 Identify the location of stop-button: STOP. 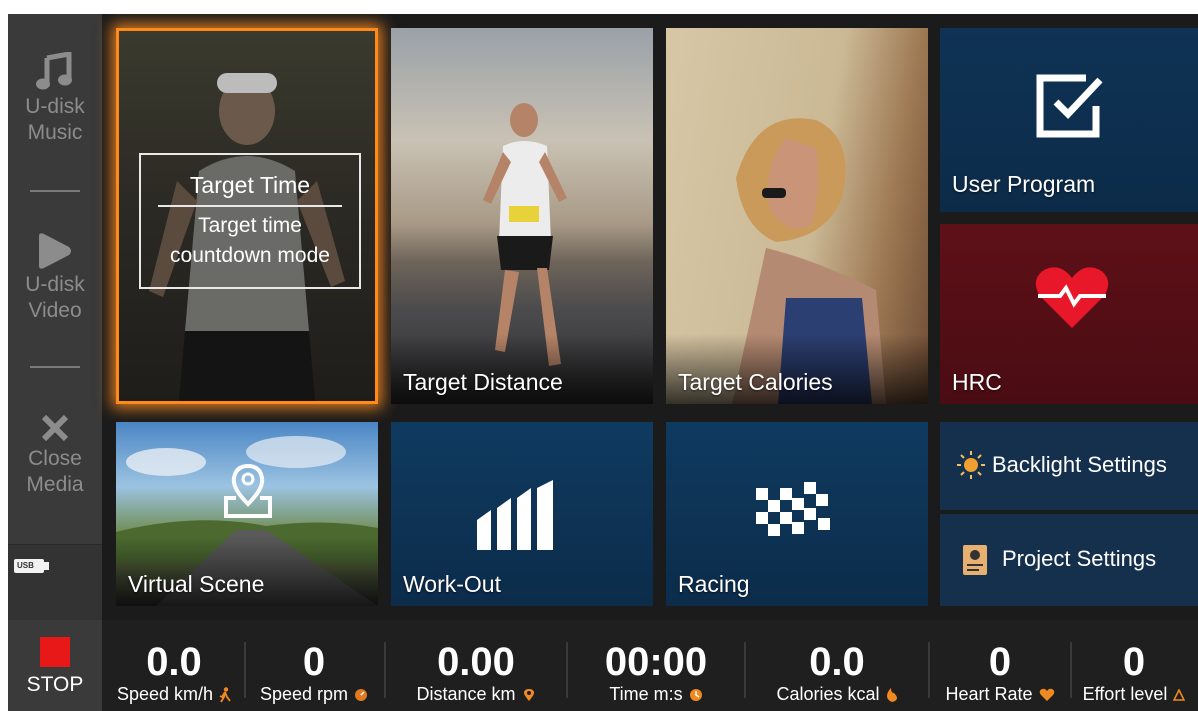
(55, 665).